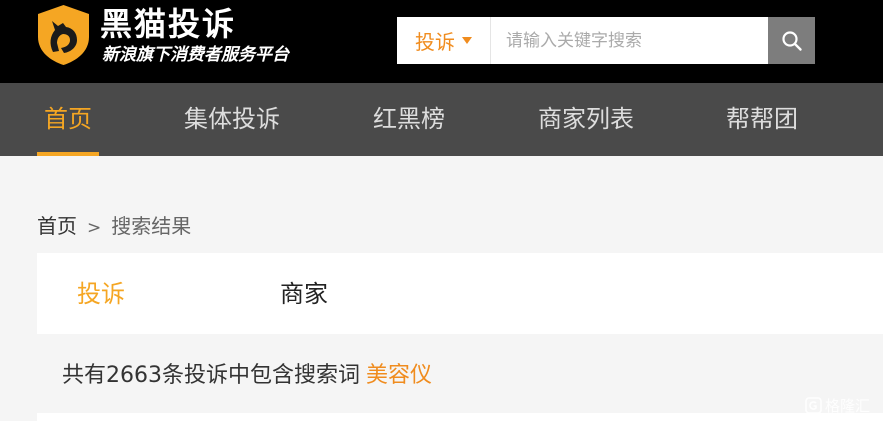  What do you see at coordinates (63, 35) in the screenshot?
I see `black-cat-shield-logo-icon` at bounding box center [63, 35].